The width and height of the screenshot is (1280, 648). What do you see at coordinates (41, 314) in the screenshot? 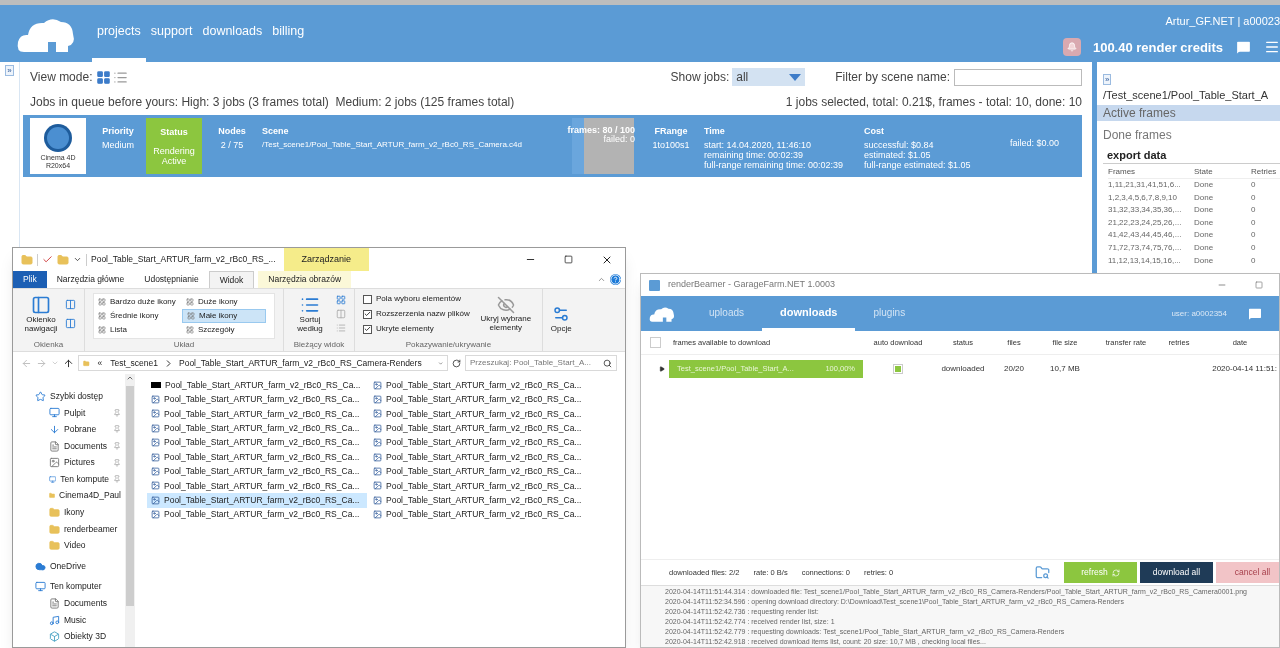
I see `navigation-pane-button: Okienko nawigacji` at bounding box center [41, 314].